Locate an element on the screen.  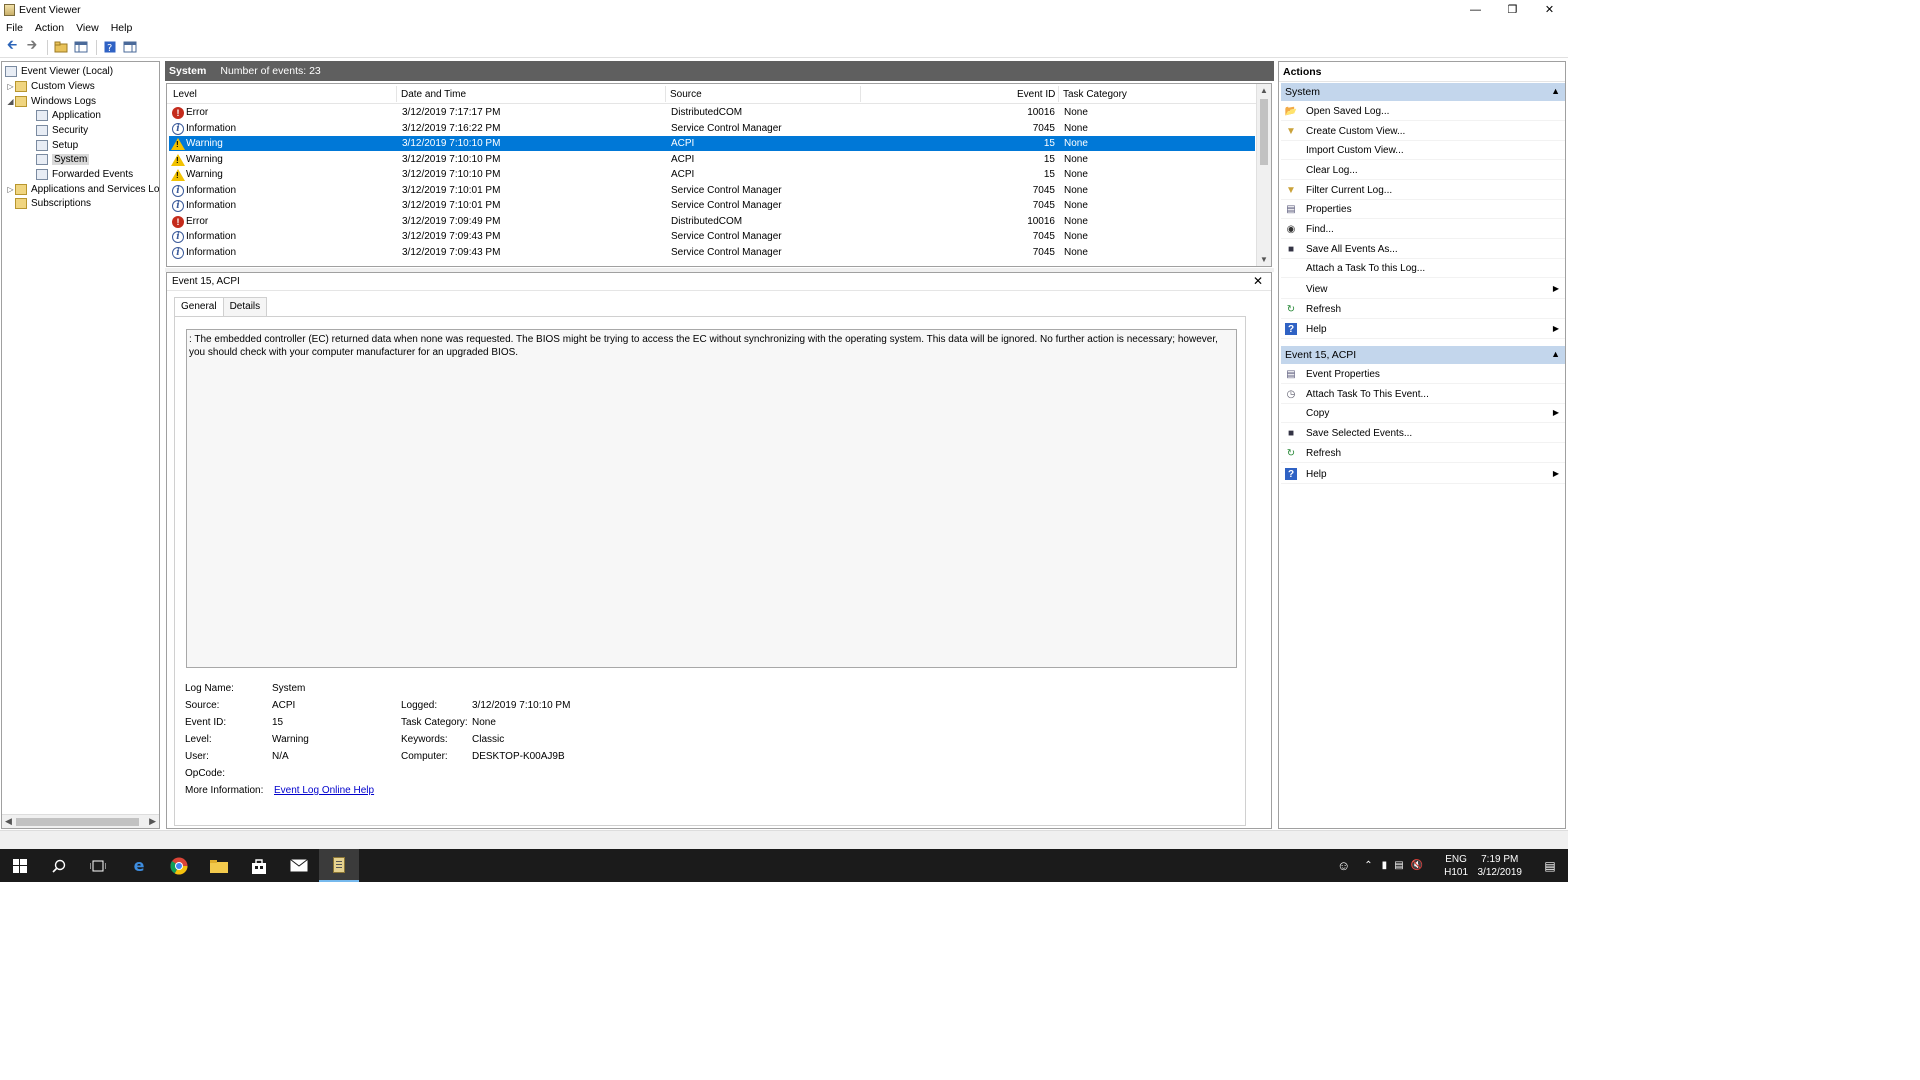
tab-details: Details is located at coordinates (245, 307).